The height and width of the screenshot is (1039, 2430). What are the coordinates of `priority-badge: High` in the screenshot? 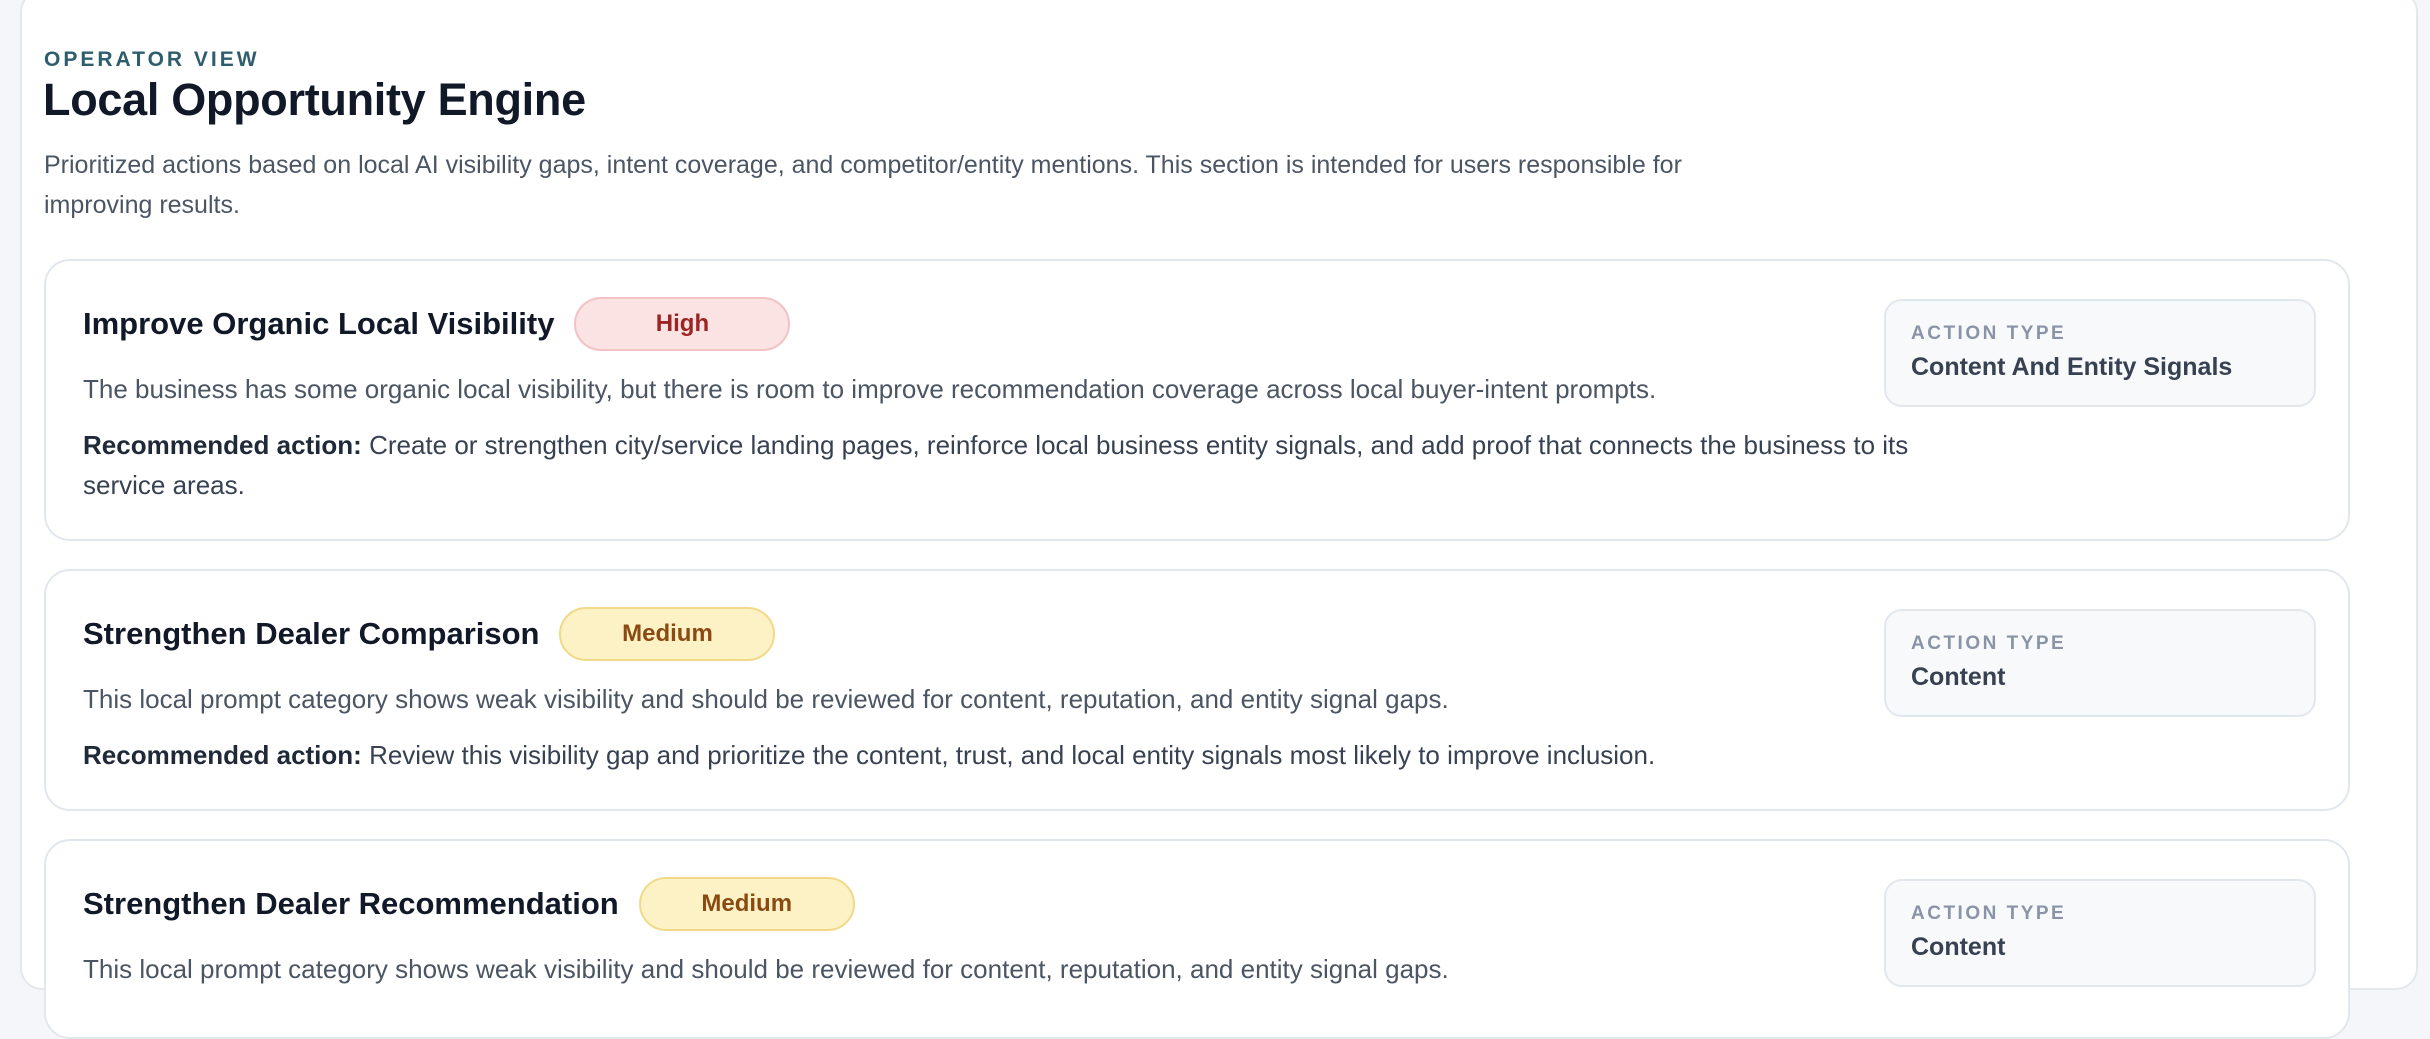 It's located at (682, 324).